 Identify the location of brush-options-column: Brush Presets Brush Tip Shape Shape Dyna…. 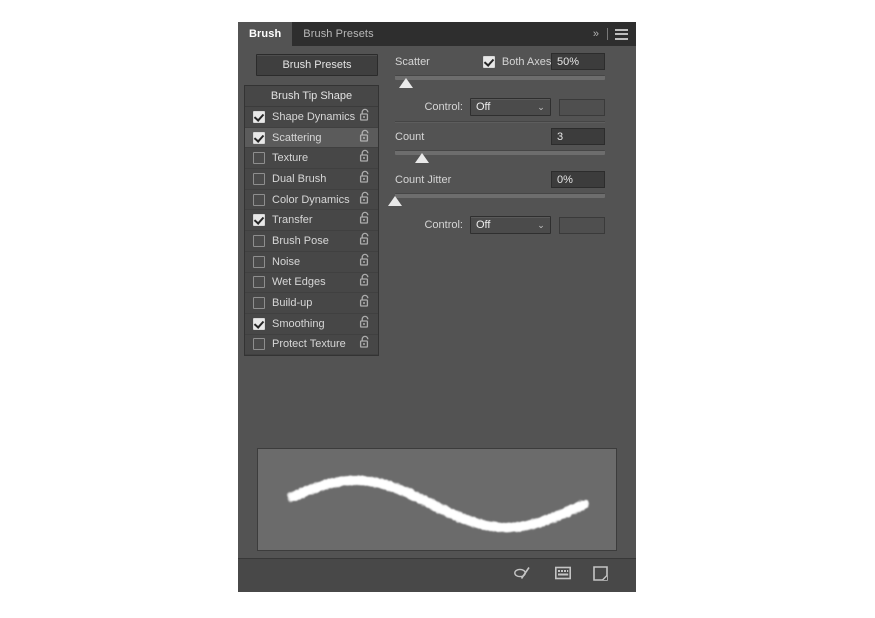
(314, 201).